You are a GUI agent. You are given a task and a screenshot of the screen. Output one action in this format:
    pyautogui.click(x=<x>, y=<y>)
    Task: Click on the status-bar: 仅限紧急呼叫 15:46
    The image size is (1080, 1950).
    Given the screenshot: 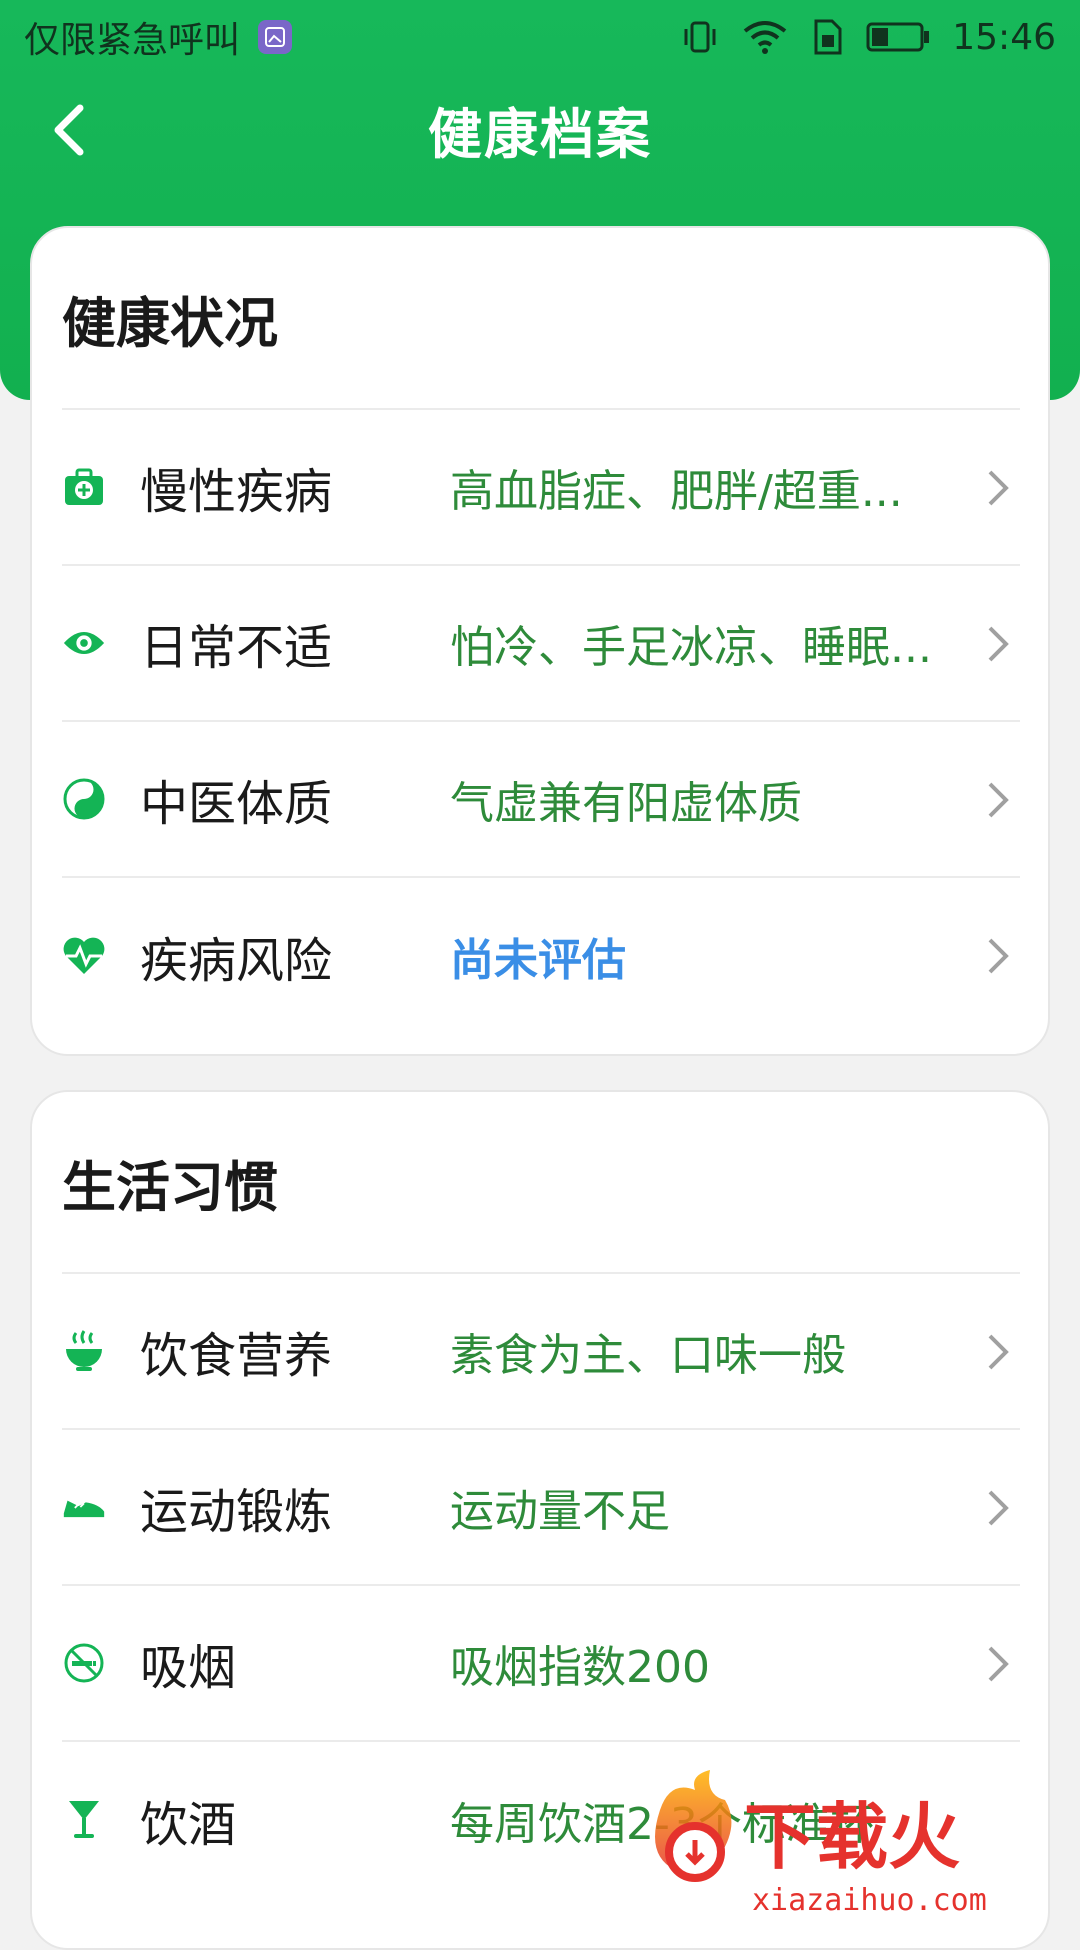 What is the action you would take?
    pyautogui.click(x=540, y=37)
    